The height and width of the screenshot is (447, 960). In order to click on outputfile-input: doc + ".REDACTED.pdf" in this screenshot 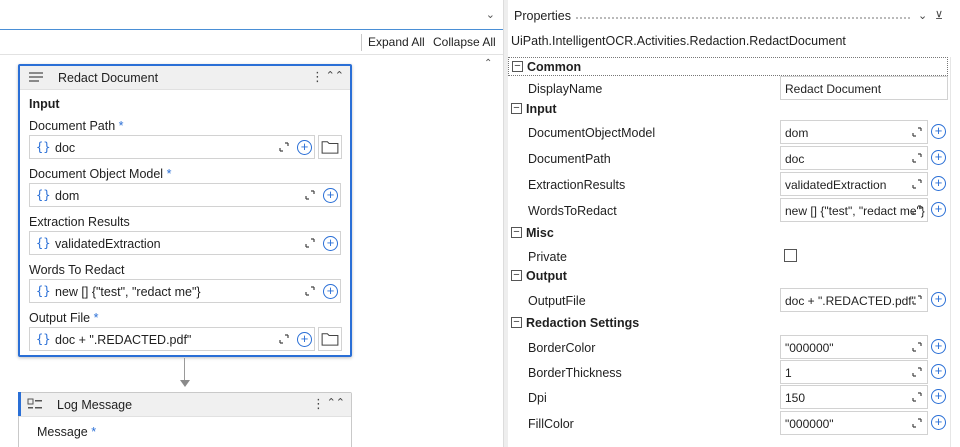, I will do `click(854, 300)`.